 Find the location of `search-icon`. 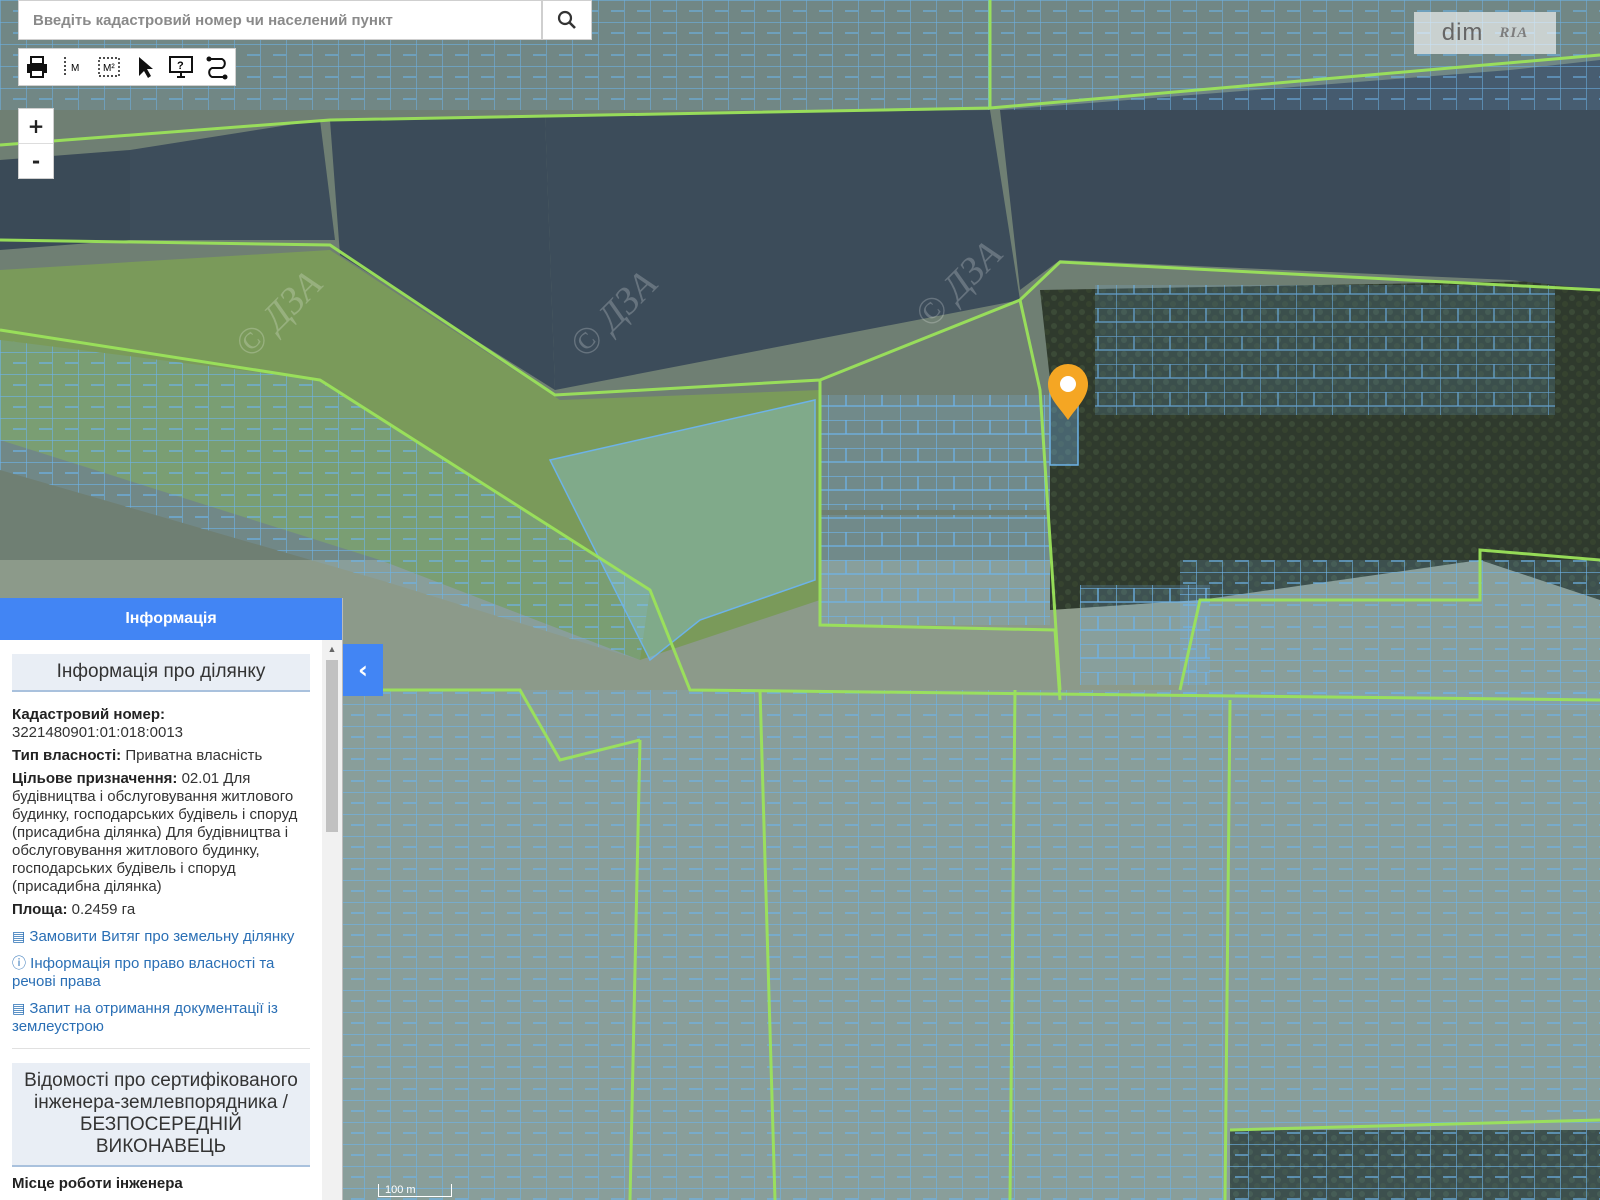

search-icon is located at coordinates (566, 19).